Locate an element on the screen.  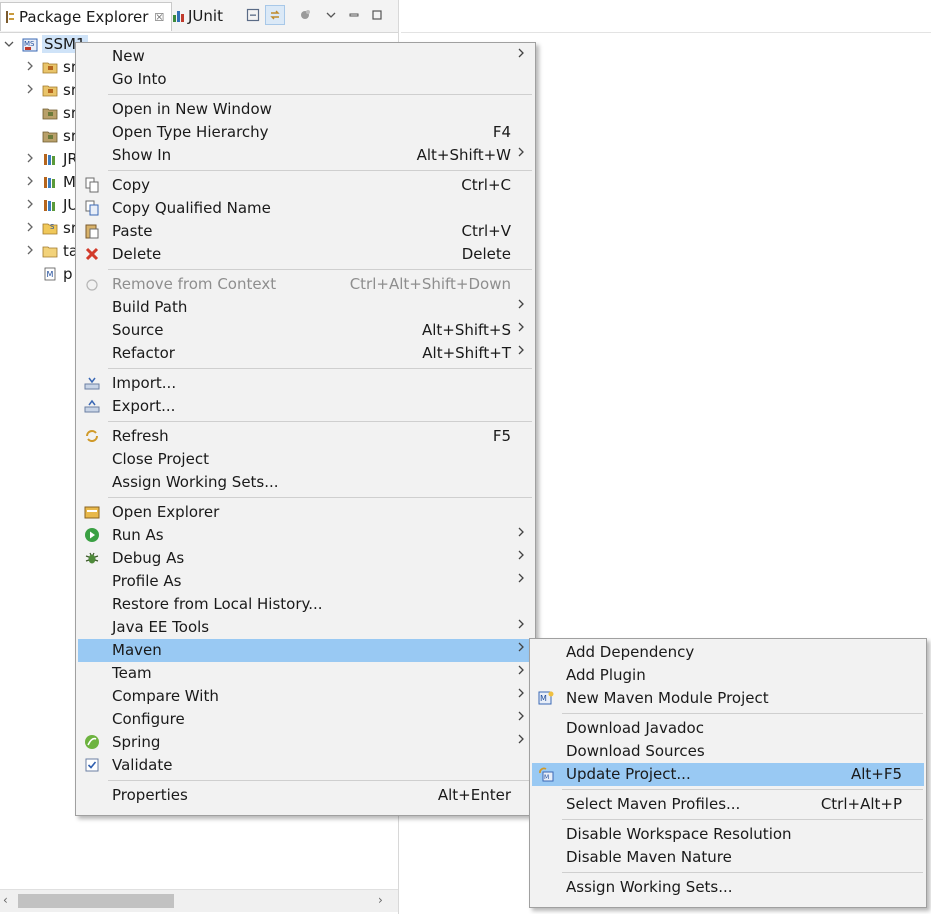
editor-area-header is located at coordinates (666, 16).